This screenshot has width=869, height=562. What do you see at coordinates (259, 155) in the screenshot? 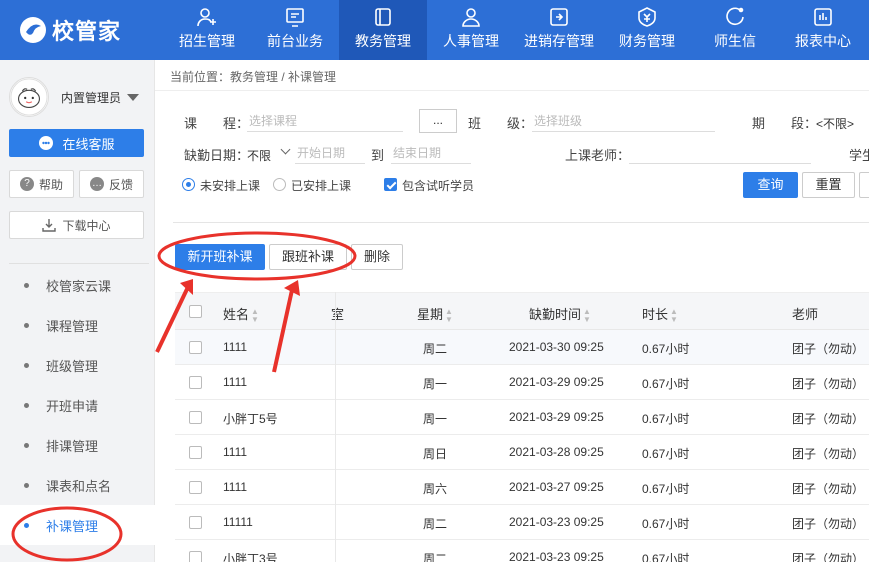
I see `absent-date-mode-select: 不限` at bounding box center [259, 155].